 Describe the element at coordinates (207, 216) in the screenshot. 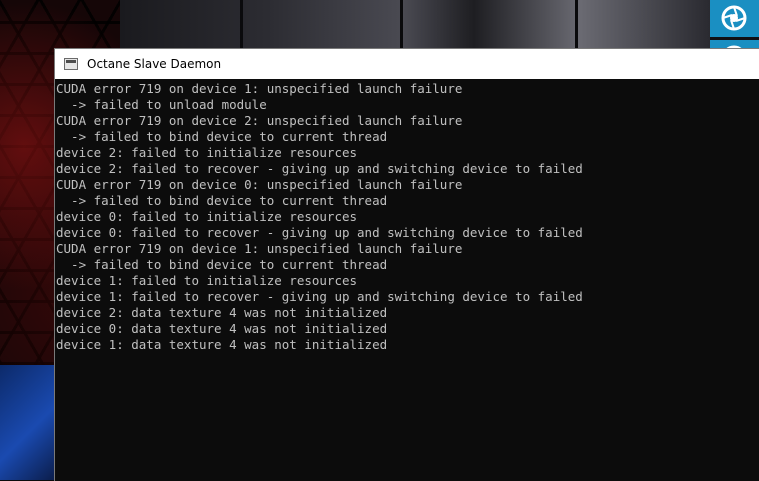

I see `console-line: device 0: failed to initialize resources` at that location.